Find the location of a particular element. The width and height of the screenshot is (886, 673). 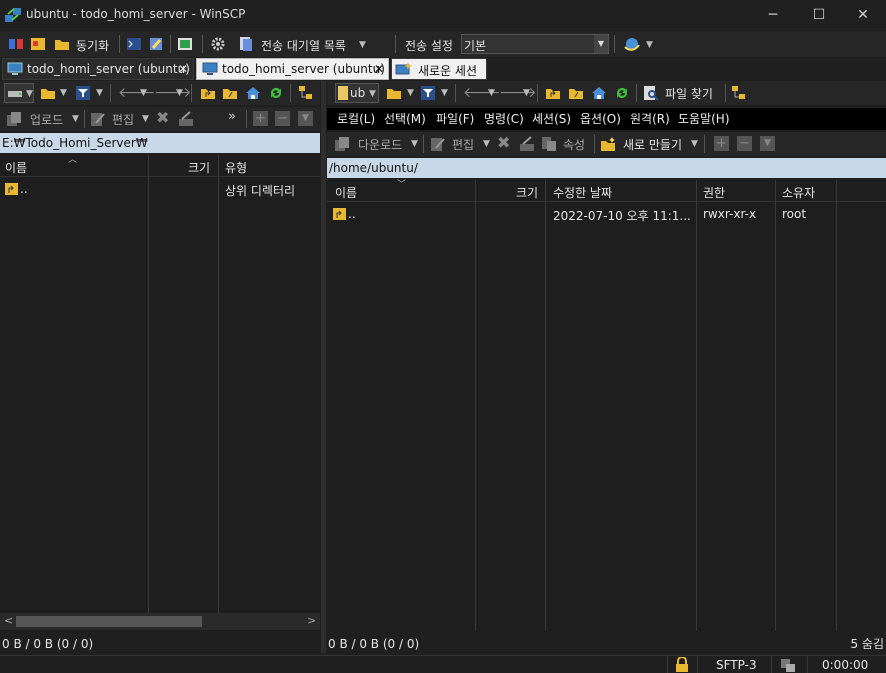

compare-dirs-icon is located at coordinates (16, 44).